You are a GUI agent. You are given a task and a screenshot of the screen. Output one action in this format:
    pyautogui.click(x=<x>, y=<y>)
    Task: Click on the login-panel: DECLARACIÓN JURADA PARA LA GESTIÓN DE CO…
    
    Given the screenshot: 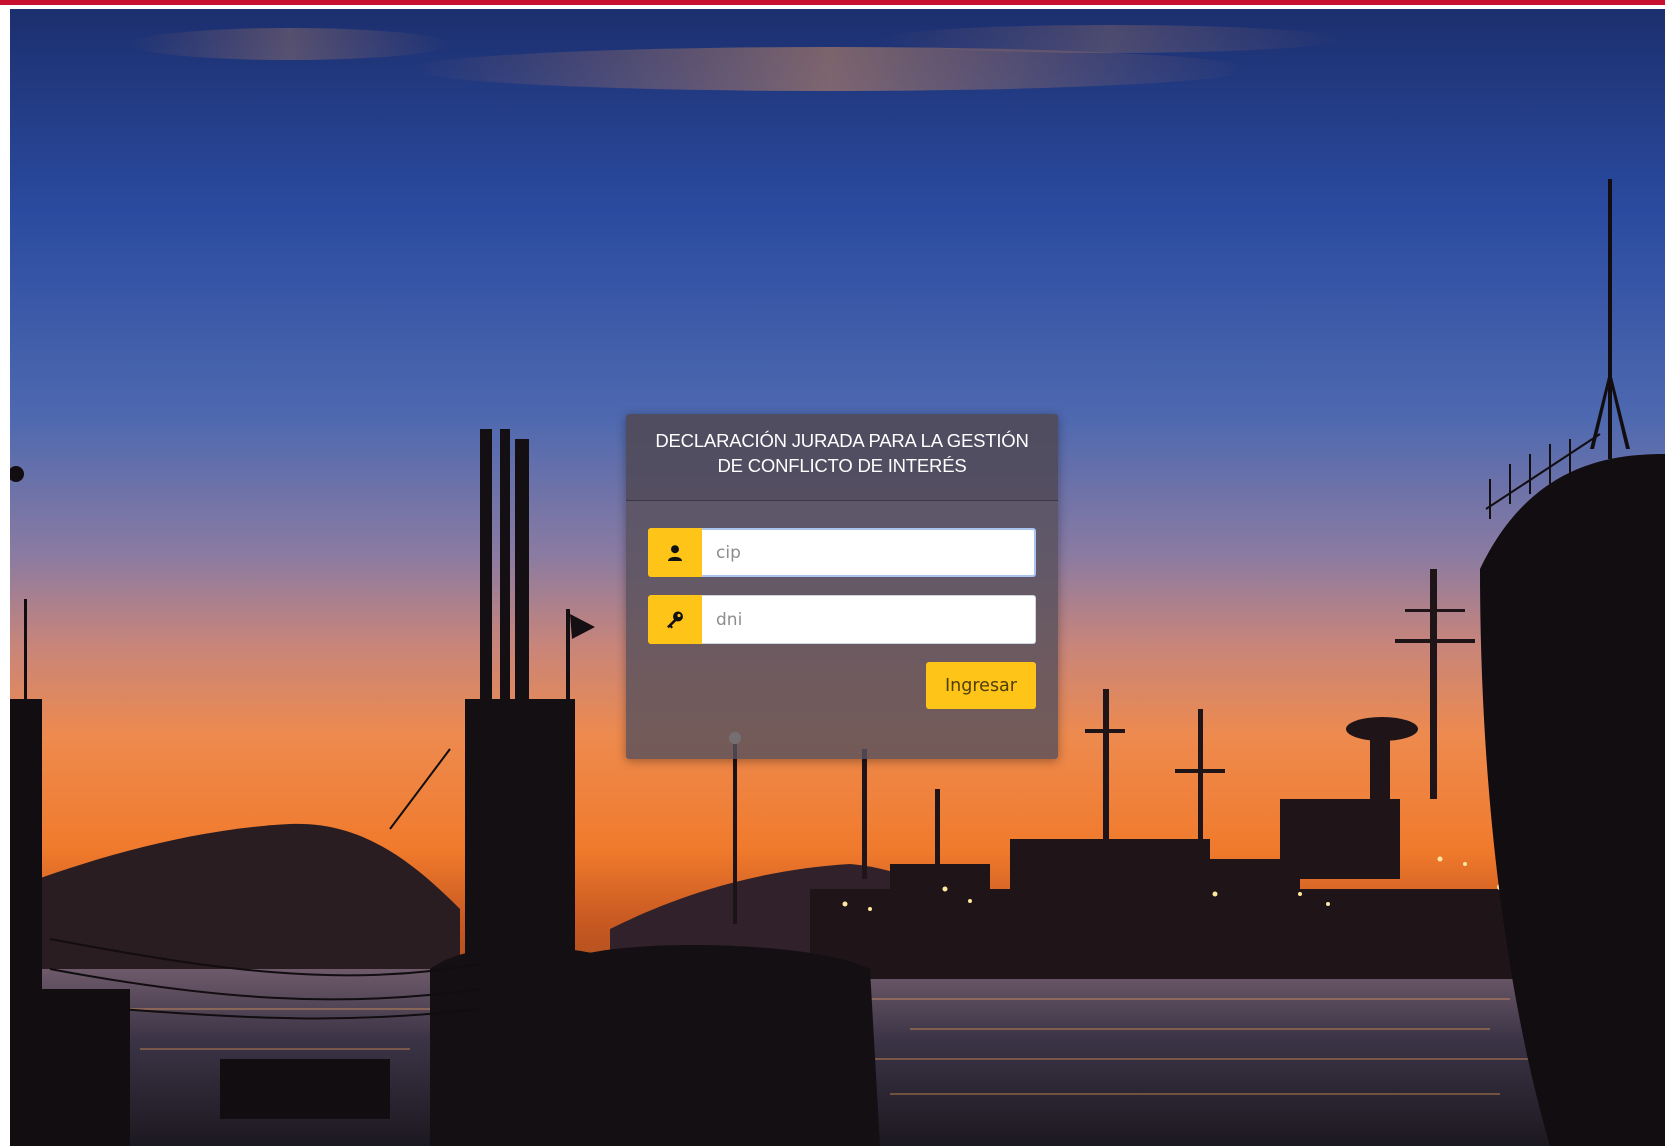 What is the action you would take?
    pyautogui.click(x=842, y=586)
    